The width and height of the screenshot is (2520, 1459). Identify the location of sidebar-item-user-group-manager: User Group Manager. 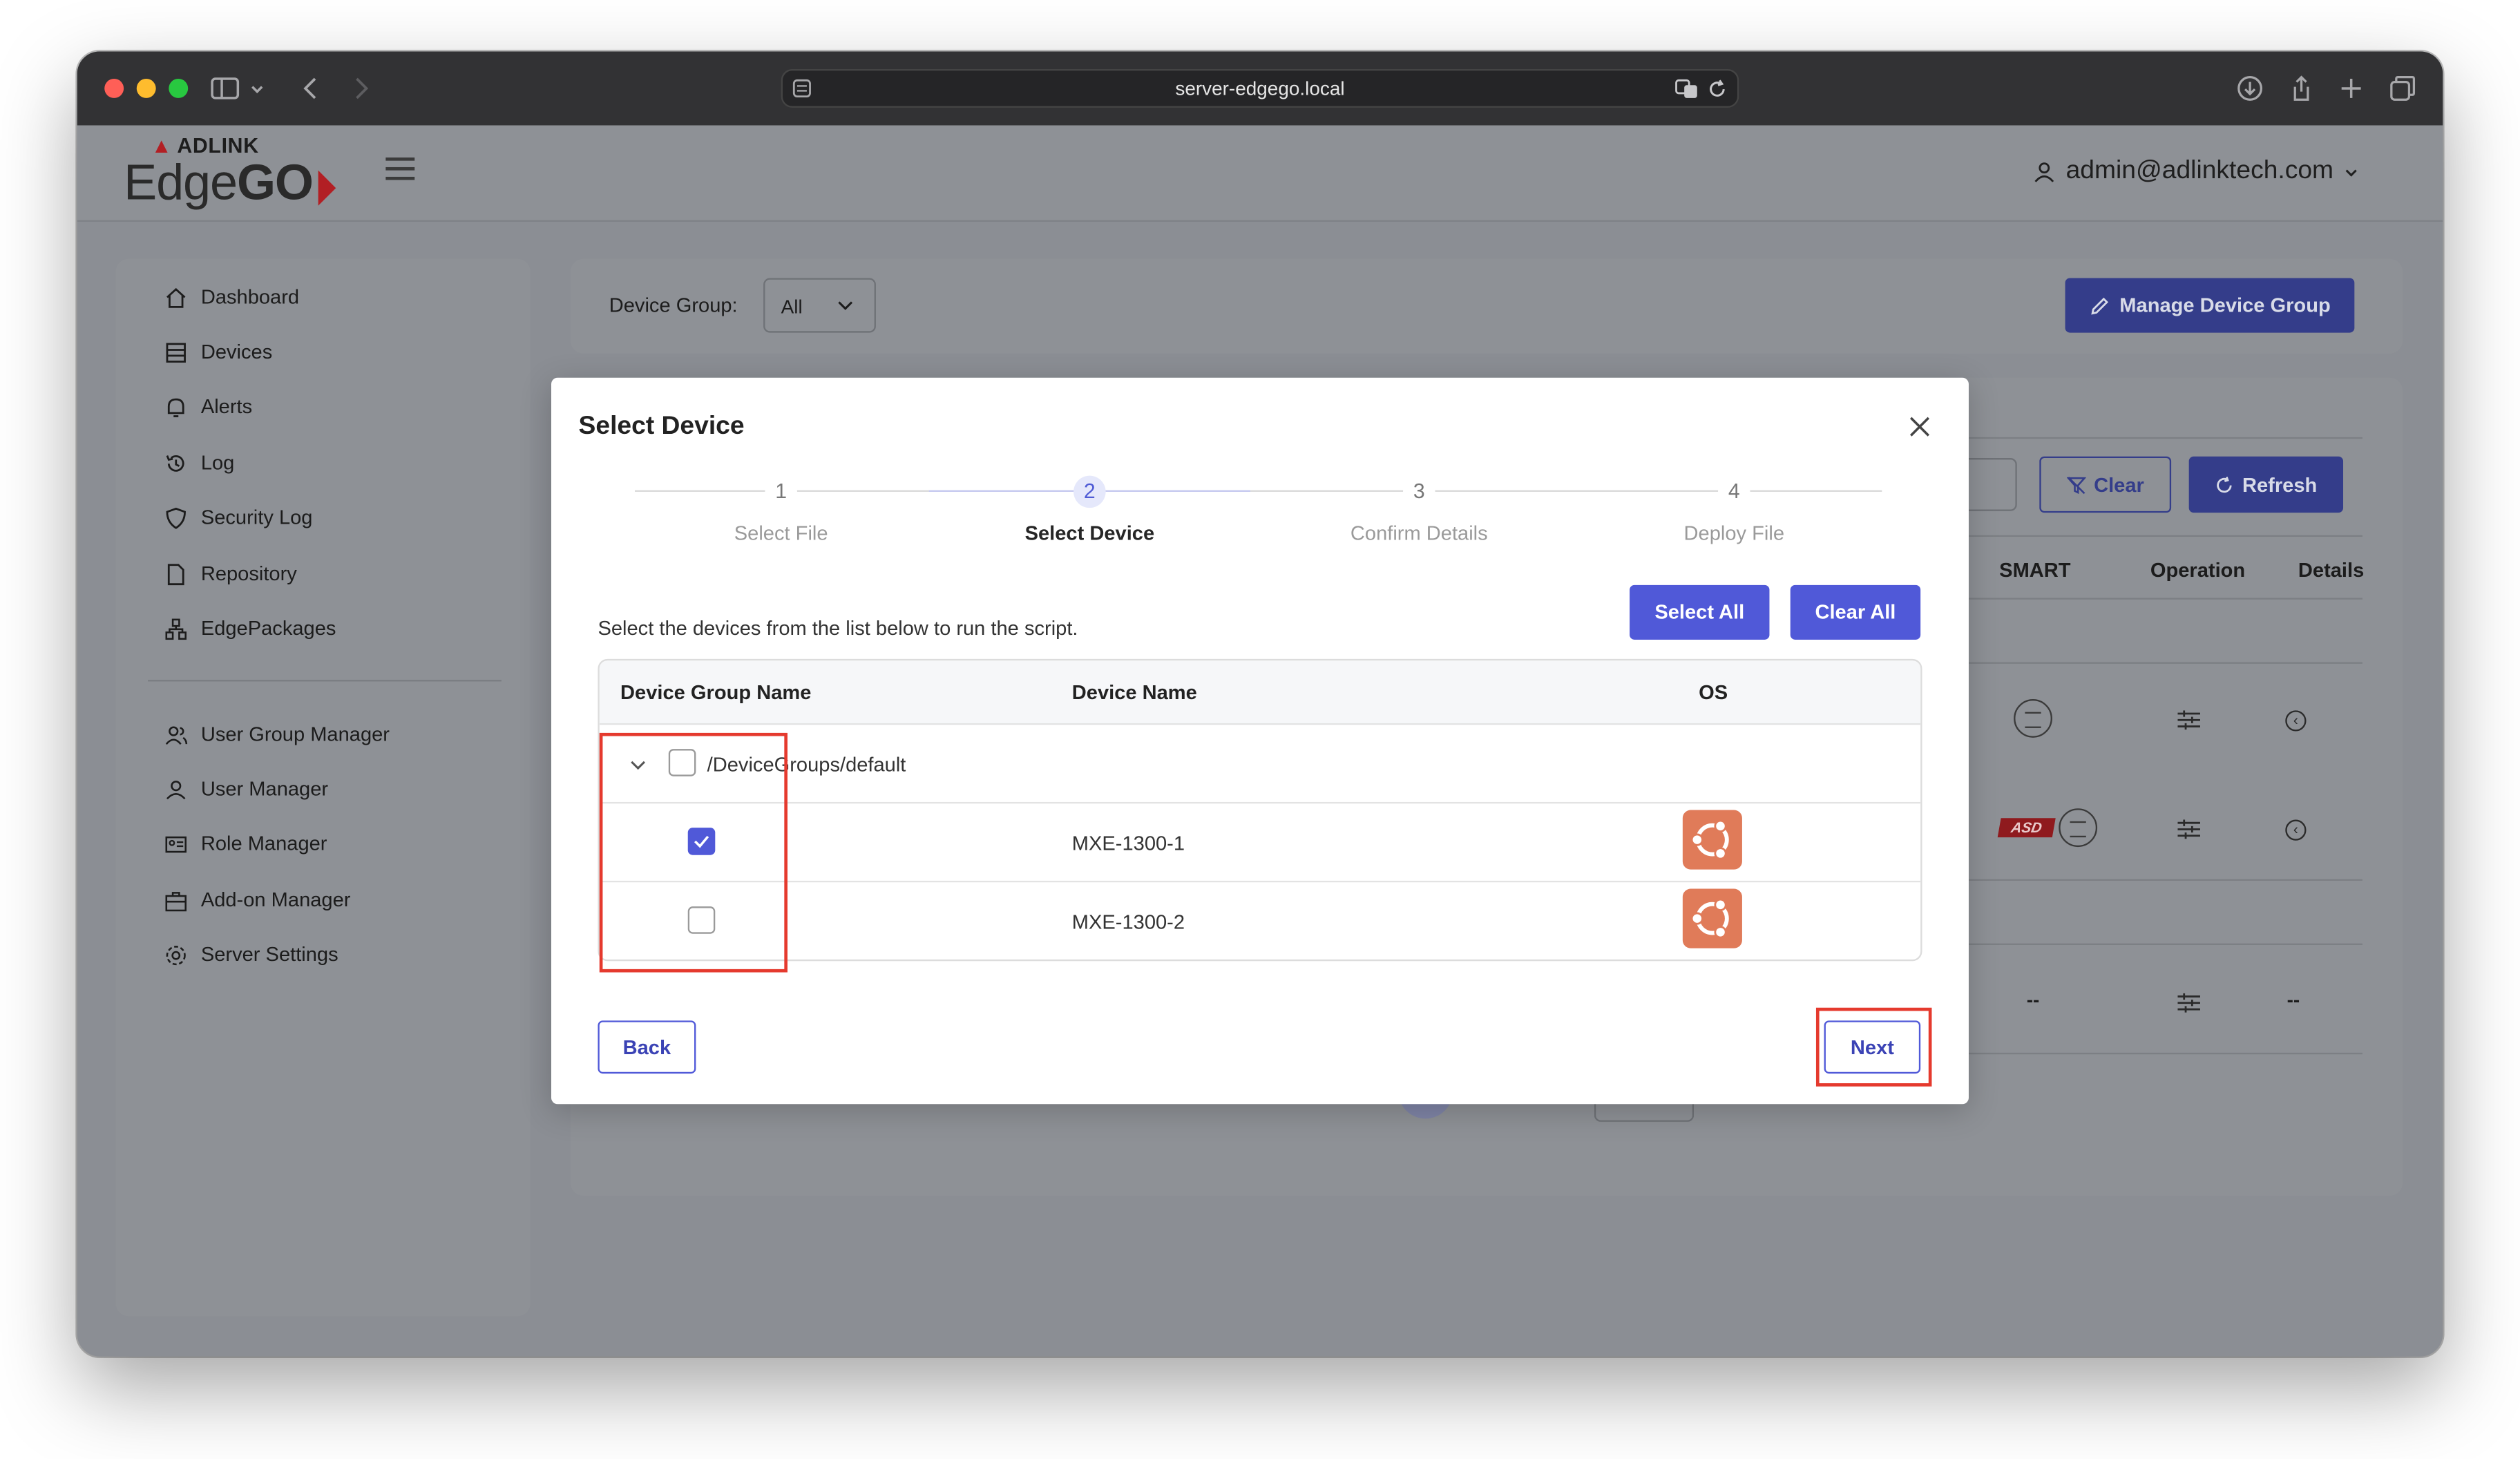
(277, 735).